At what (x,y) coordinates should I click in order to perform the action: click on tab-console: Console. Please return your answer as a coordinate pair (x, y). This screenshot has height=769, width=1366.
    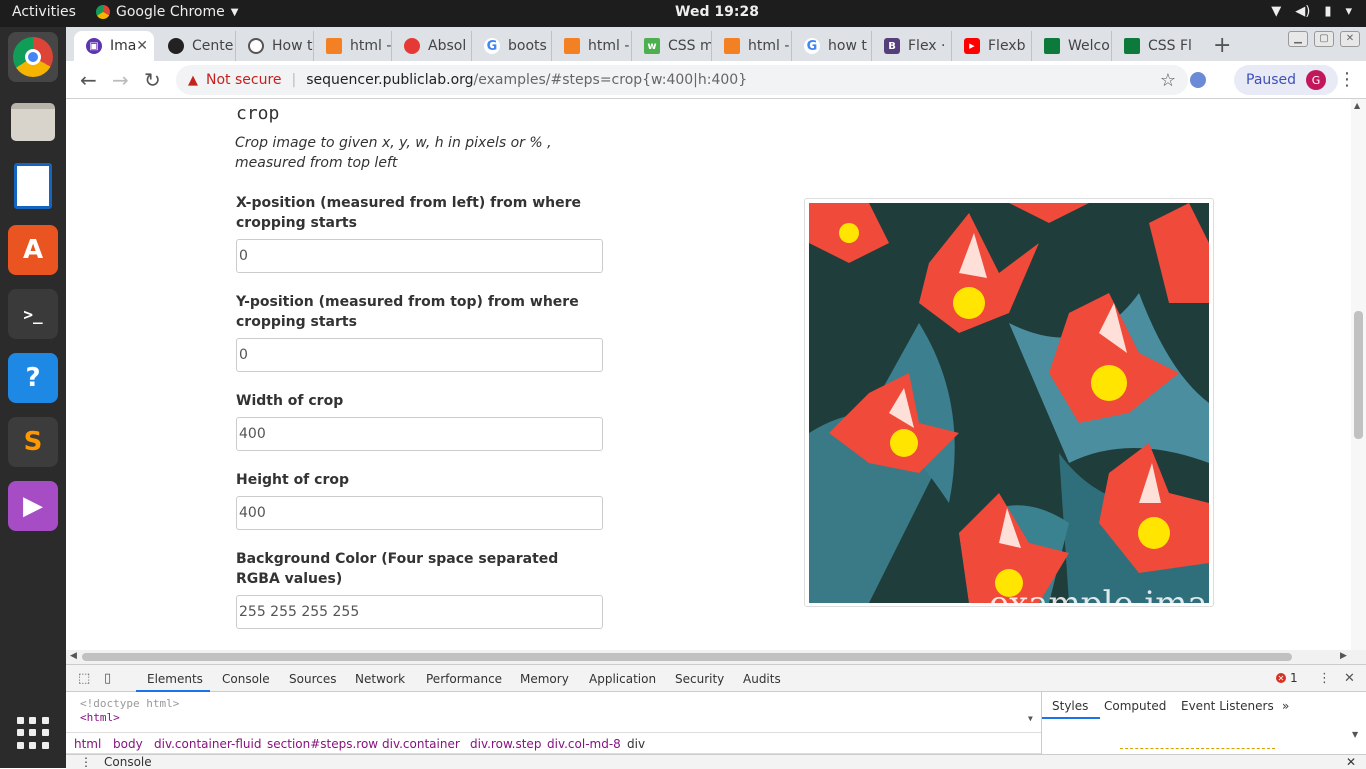
    Looking at the image, I should click on (246, 679).